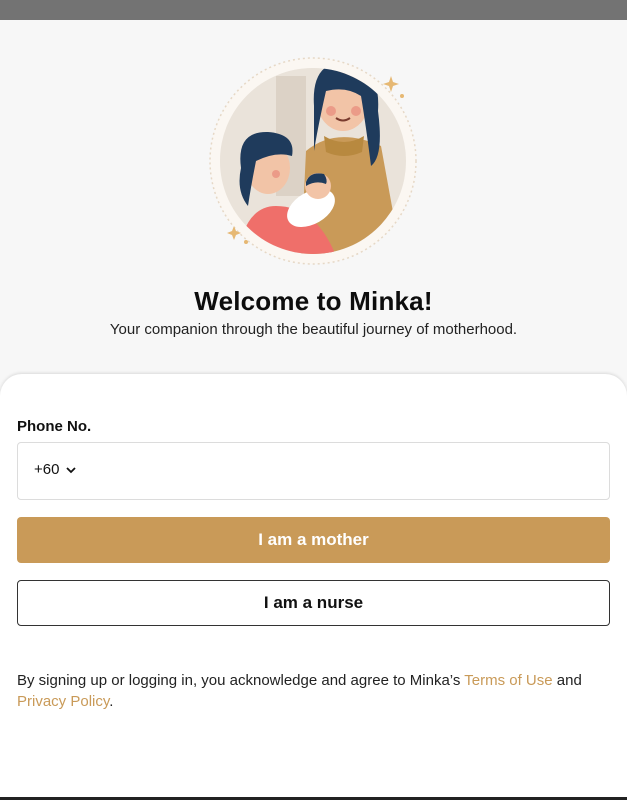 This screenshot has width=627, height=804. I want to click on phone-field: +60, so click(313, 471).